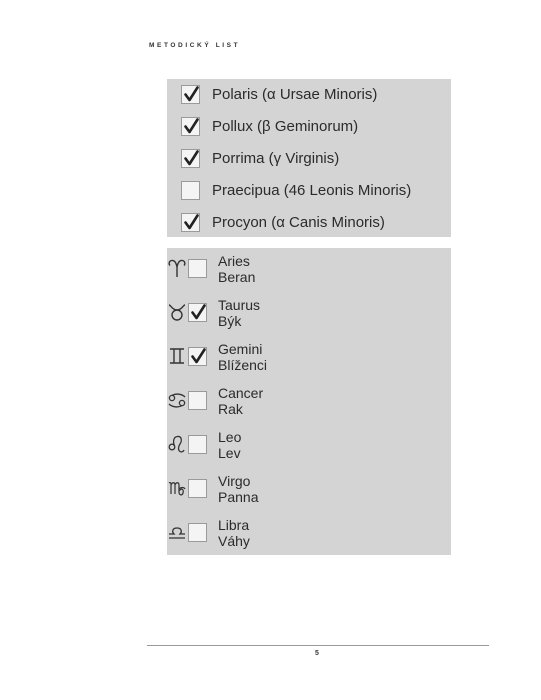 The height and width of the screenshot is (700, 541). Describe the element at coordinates (234, 541) in the screenshot. I see `zodiac-czech-name: Váhy` at that location.